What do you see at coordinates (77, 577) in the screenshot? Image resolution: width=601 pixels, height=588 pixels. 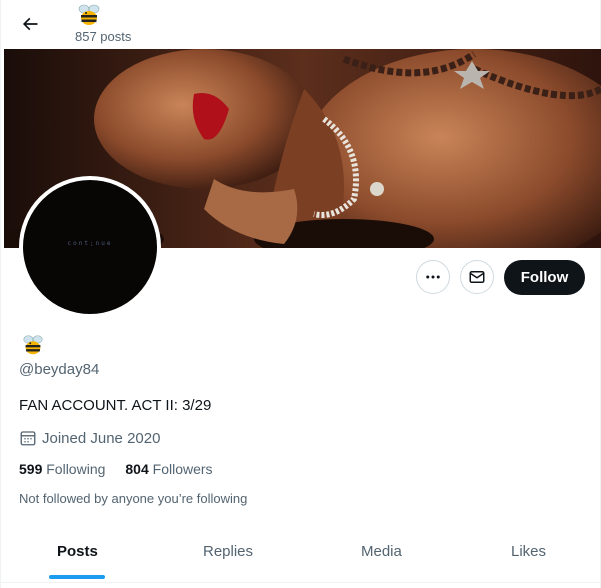 I see `active-tab-indicator` at bounding box center [77, 577].